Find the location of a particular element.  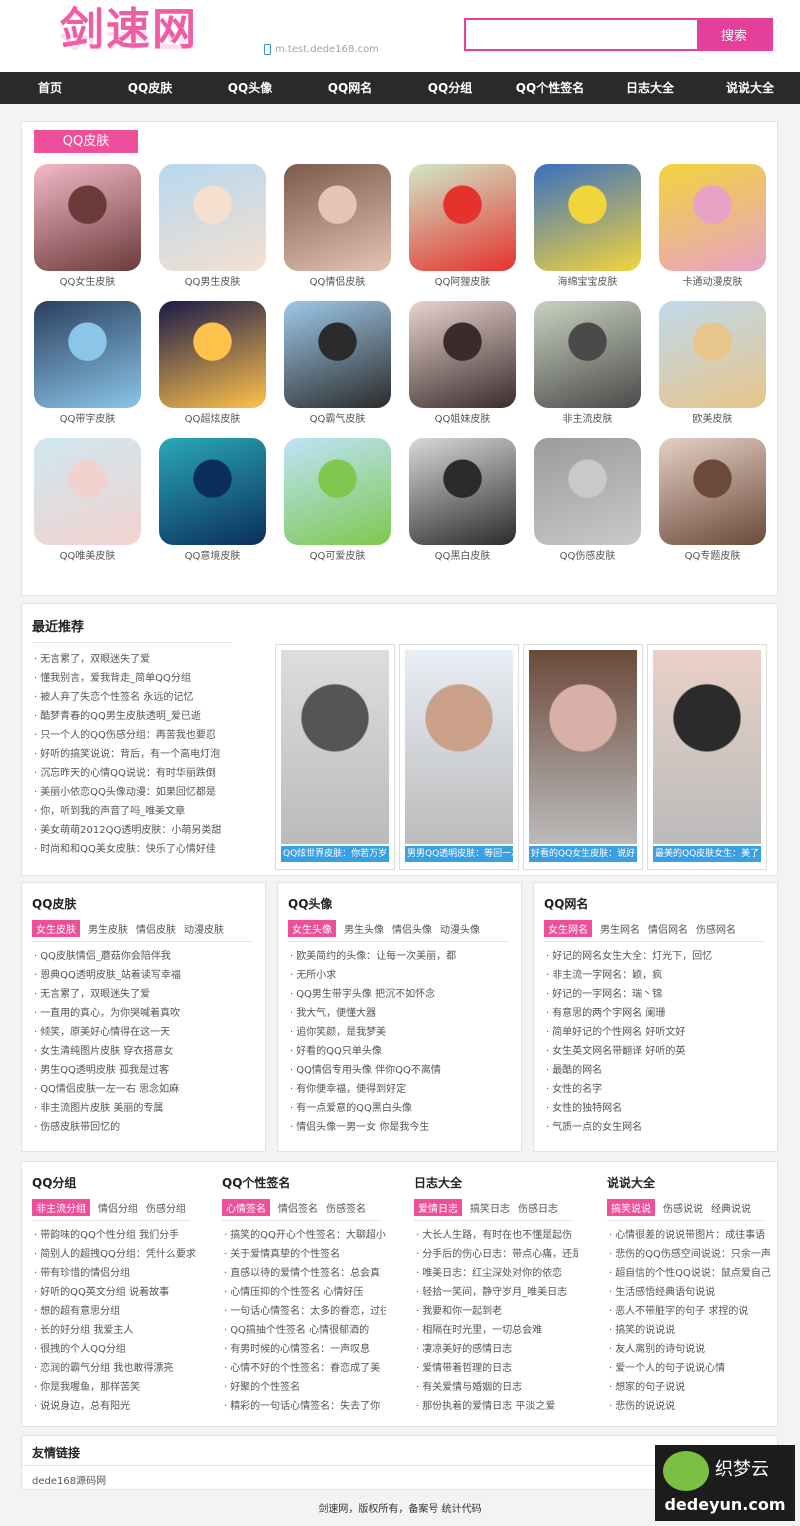

skin-thumb-item: QQ带字皮肤 is located at coordinates (87, 366).